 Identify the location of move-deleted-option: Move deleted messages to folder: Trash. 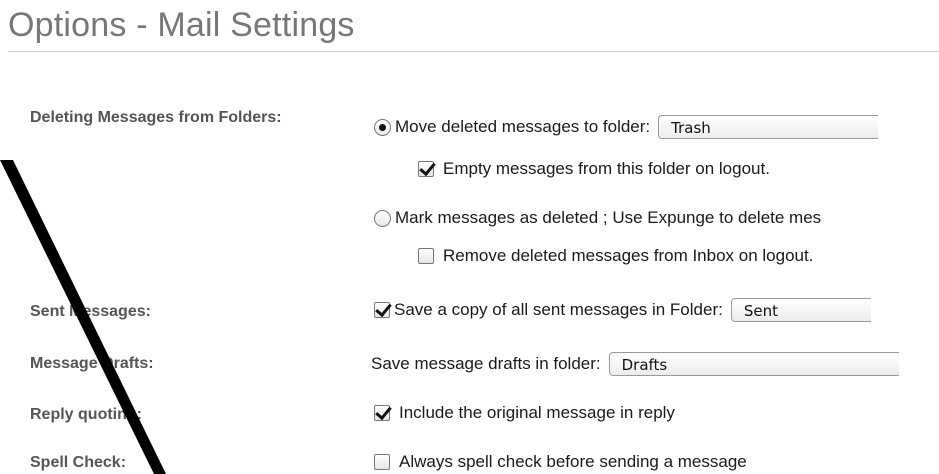
(626, 127).